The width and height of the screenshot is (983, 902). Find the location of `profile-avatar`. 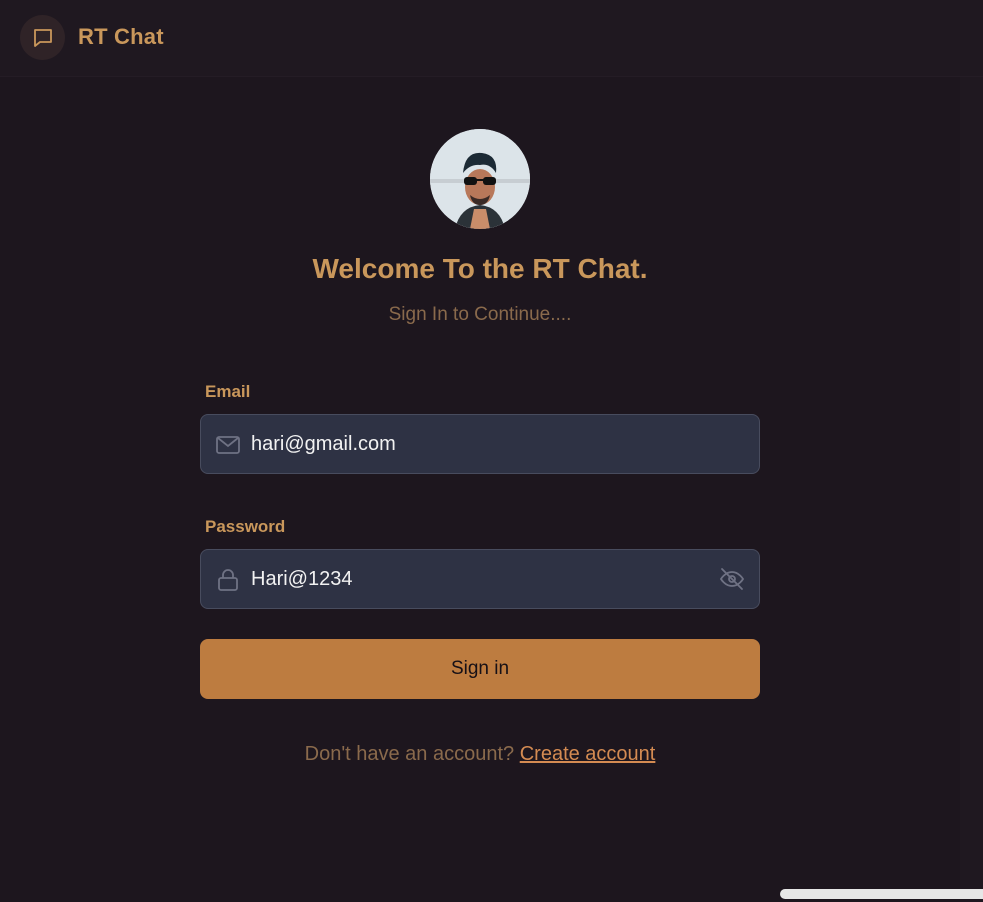

profile-avatar is located at coordinates (480, 179).